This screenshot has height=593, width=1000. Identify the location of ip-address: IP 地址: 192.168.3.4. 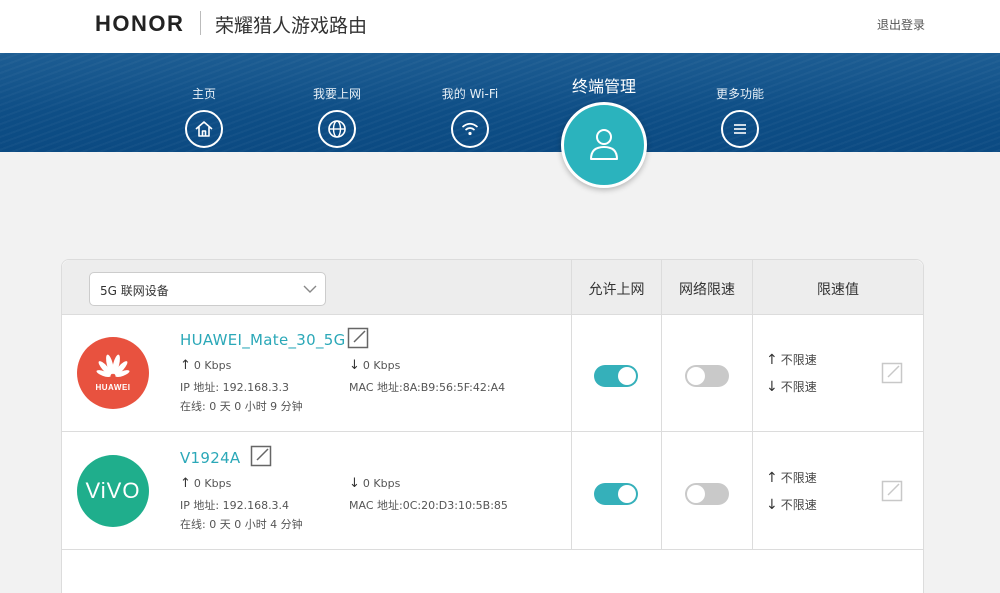
(235, 505).